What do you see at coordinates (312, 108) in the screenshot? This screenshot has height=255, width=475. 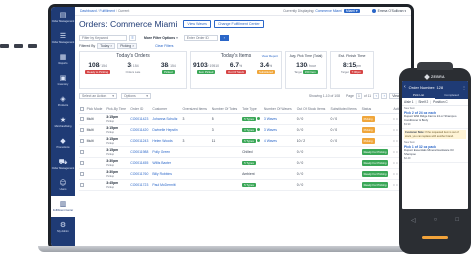 I see `column-header: Out Of Stock Items` at bounding box center [312, 108].